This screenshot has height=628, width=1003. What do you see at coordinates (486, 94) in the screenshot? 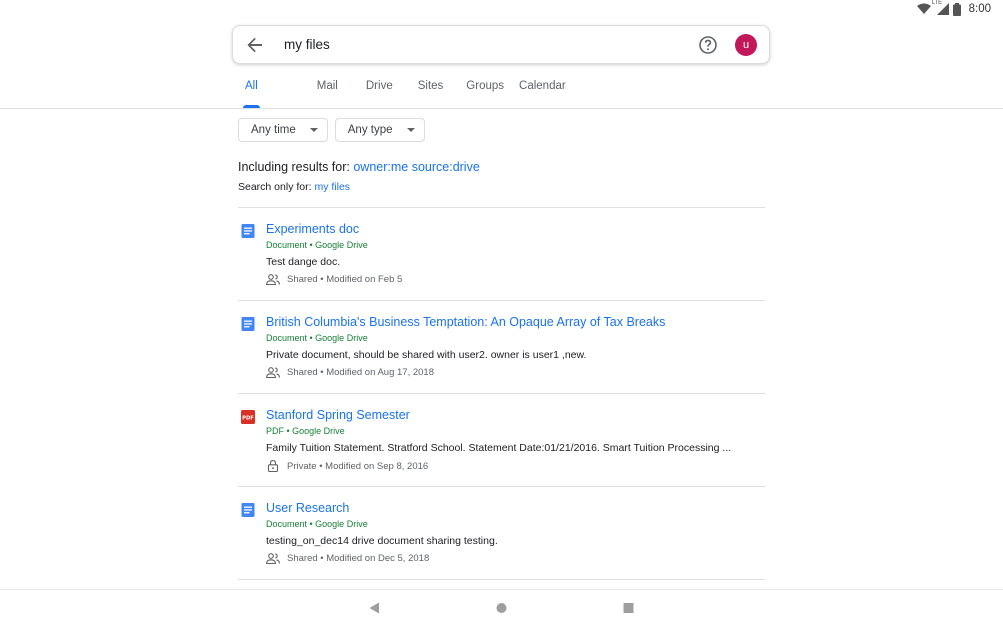
I see `tab-groups: Groups` at bounding box center [486, 94].